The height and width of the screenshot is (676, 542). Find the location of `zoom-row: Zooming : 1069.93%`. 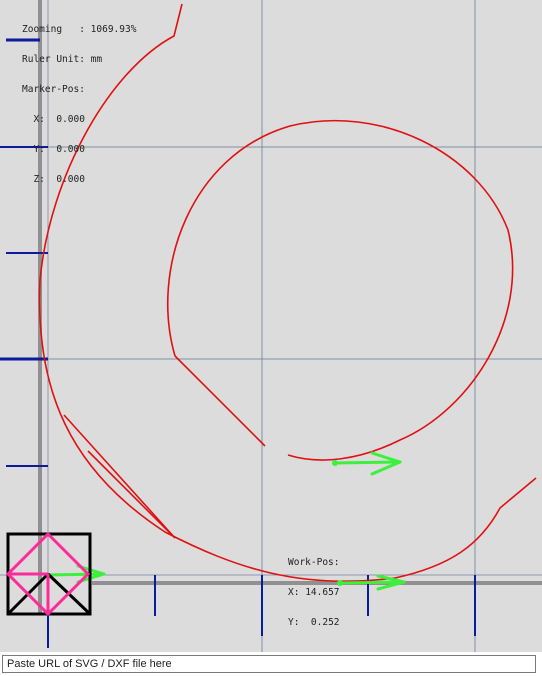

zoom-row: Zooming : 1069.93% is located at coordinates (79, 30).